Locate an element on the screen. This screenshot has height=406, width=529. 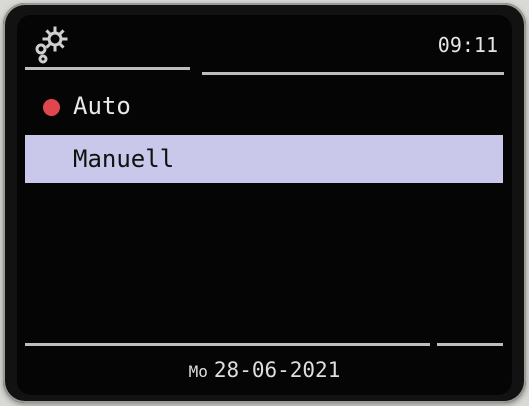
selected-indicator-dot is located at coordinates (51, 107).